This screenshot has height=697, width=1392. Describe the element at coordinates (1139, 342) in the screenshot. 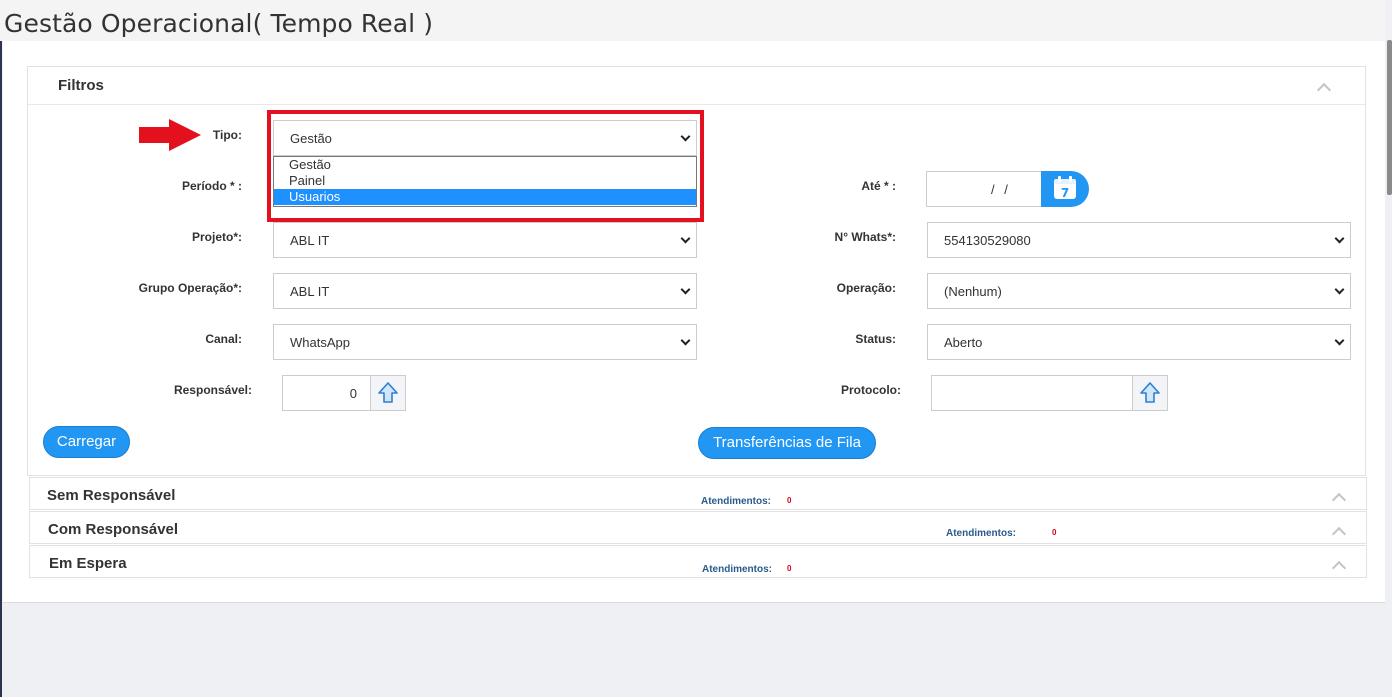

I see `status-select: Aberto` at that location.